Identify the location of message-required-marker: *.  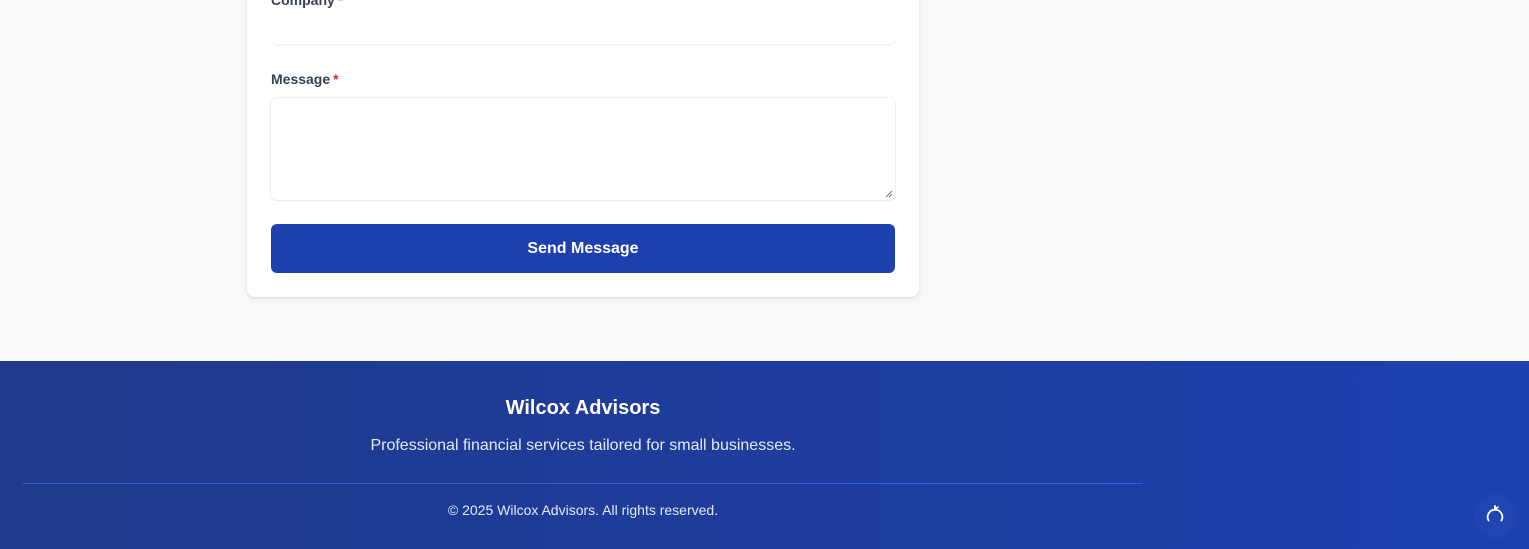
(336, 79).